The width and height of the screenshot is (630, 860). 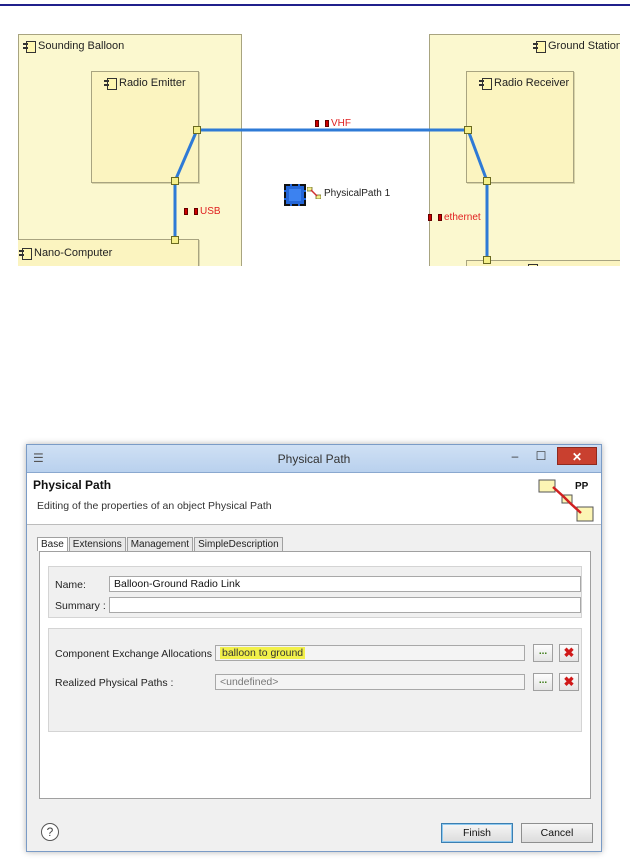 What do you see at coordinates (238, 544) in the screenshot?
I see `tab-simple-description: SimpleDescription` at bounding box center [238, 544].